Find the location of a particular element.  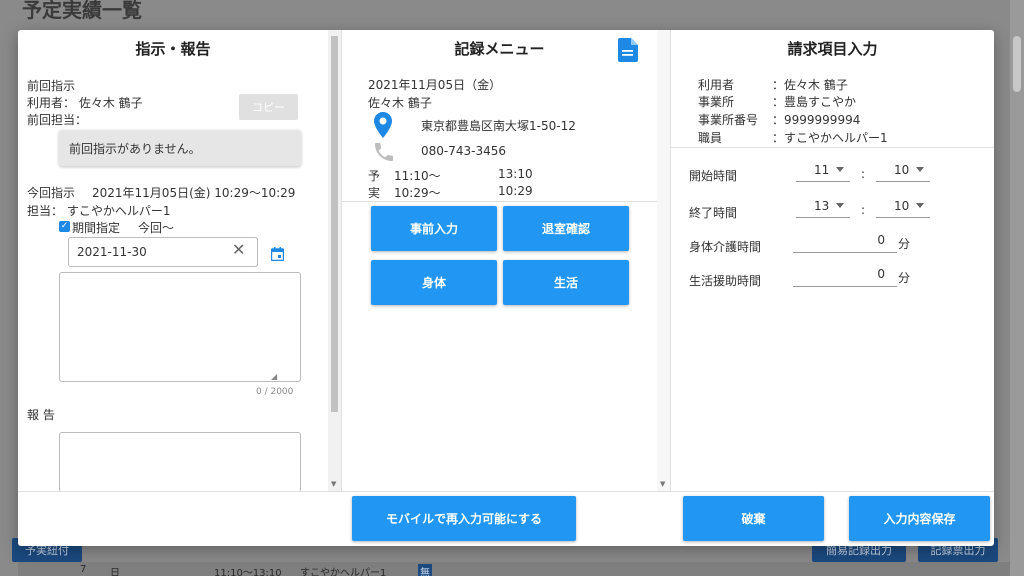

phone-icon is located at coordinates (384, 153).